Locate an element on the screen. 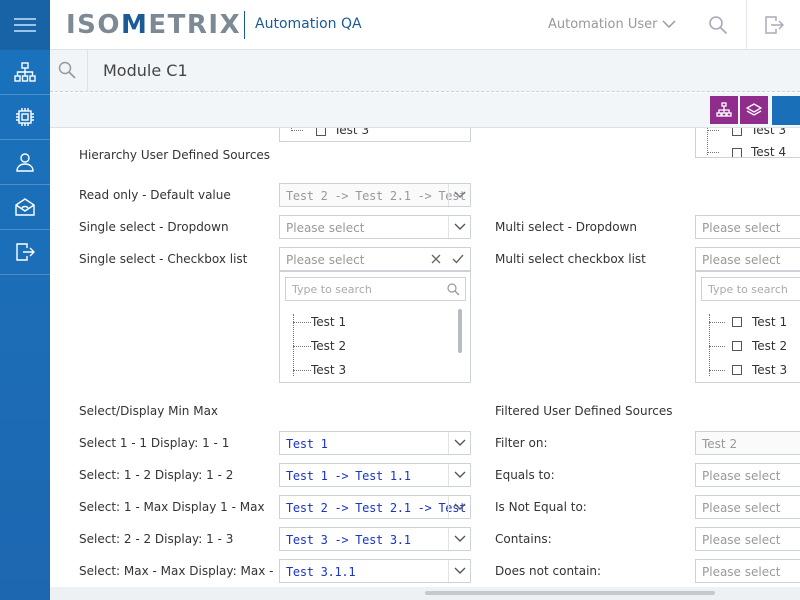  top-left-list: Test 3 is located at coordinates (375, 135).